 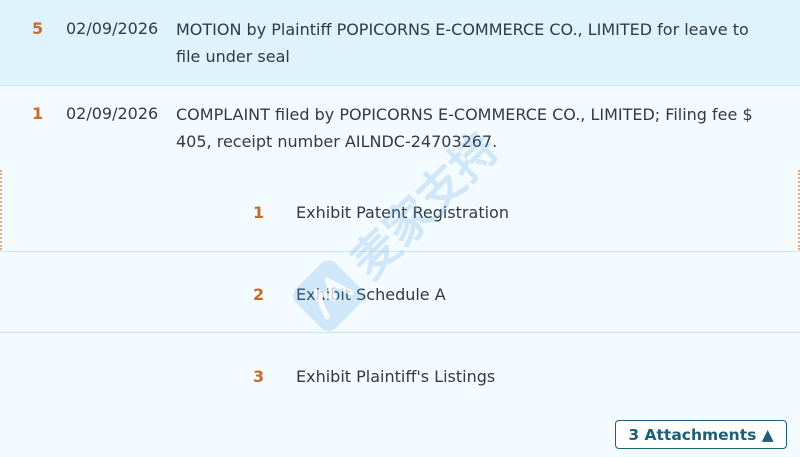 I want to click on focus-outline-left, so click(x=1, y=210).